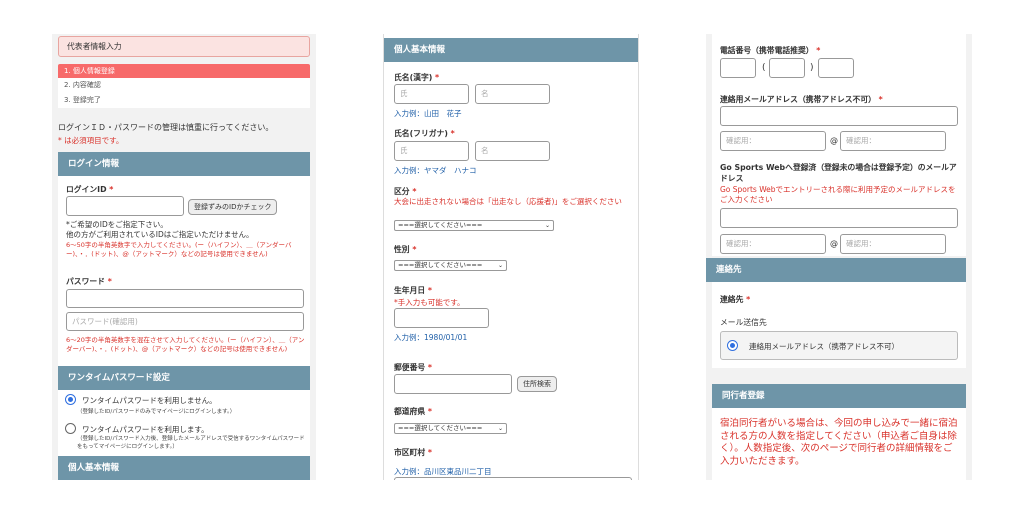 The height and width of the screenshot is (512, 1024). What do you see at coordinates (453, 384) in the screenshot?
I see `postal-input` at bounding box center [453, 384].